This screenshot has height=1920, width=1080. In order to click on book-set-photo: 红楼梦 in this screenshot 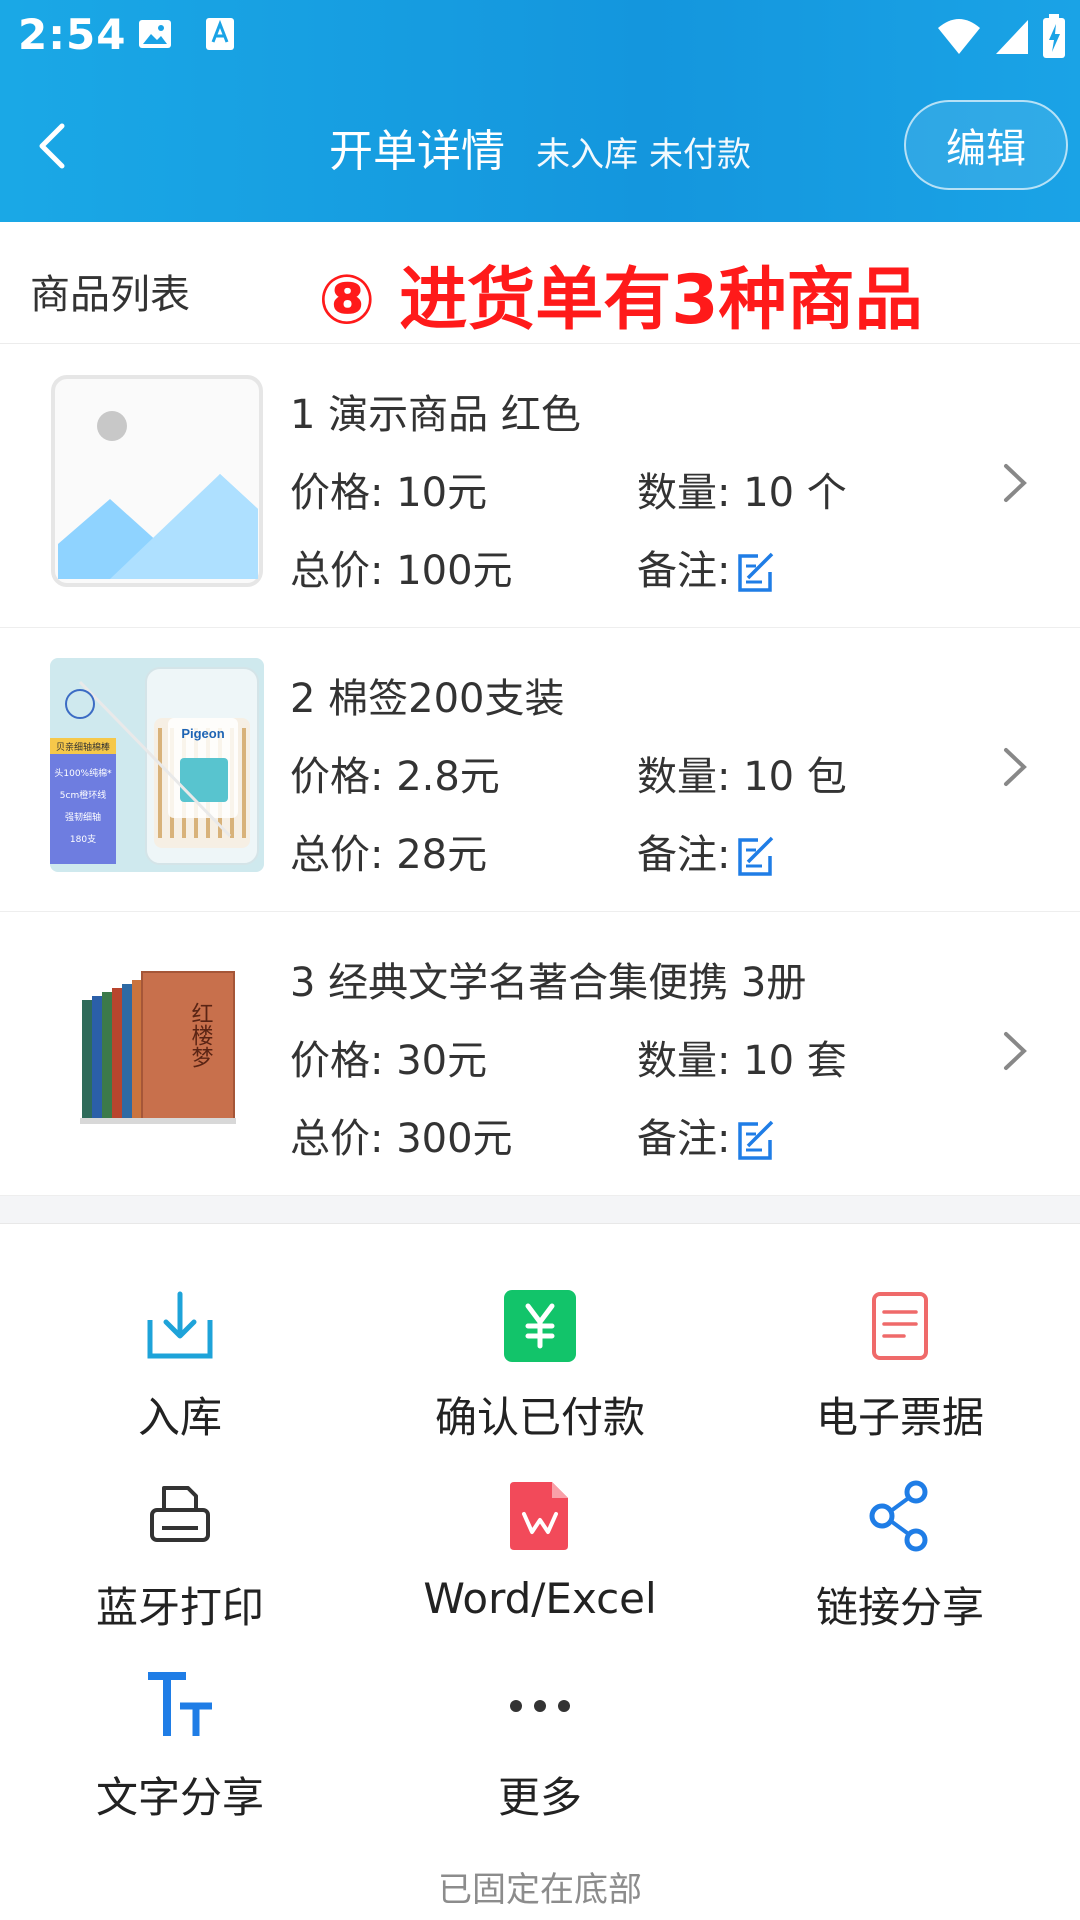, I will do `click(157, 1049)`.